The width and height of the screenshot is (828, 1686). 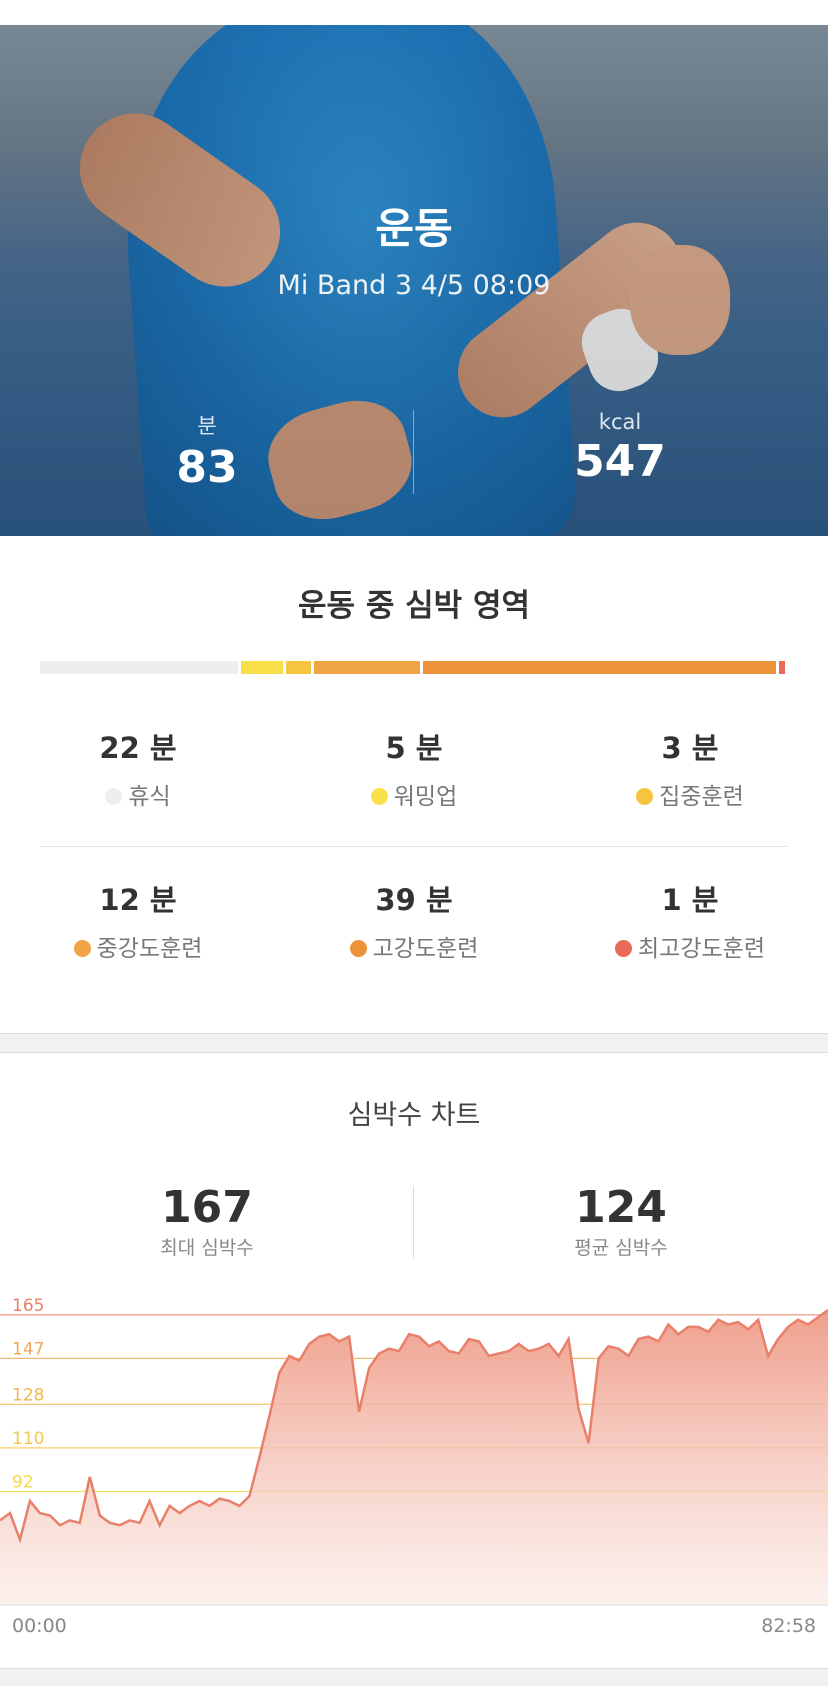 What do you see at coordinates (701, 797) in the screenshot?
I see `zone-label: 집중훈련` at bounding box center [701, 797].